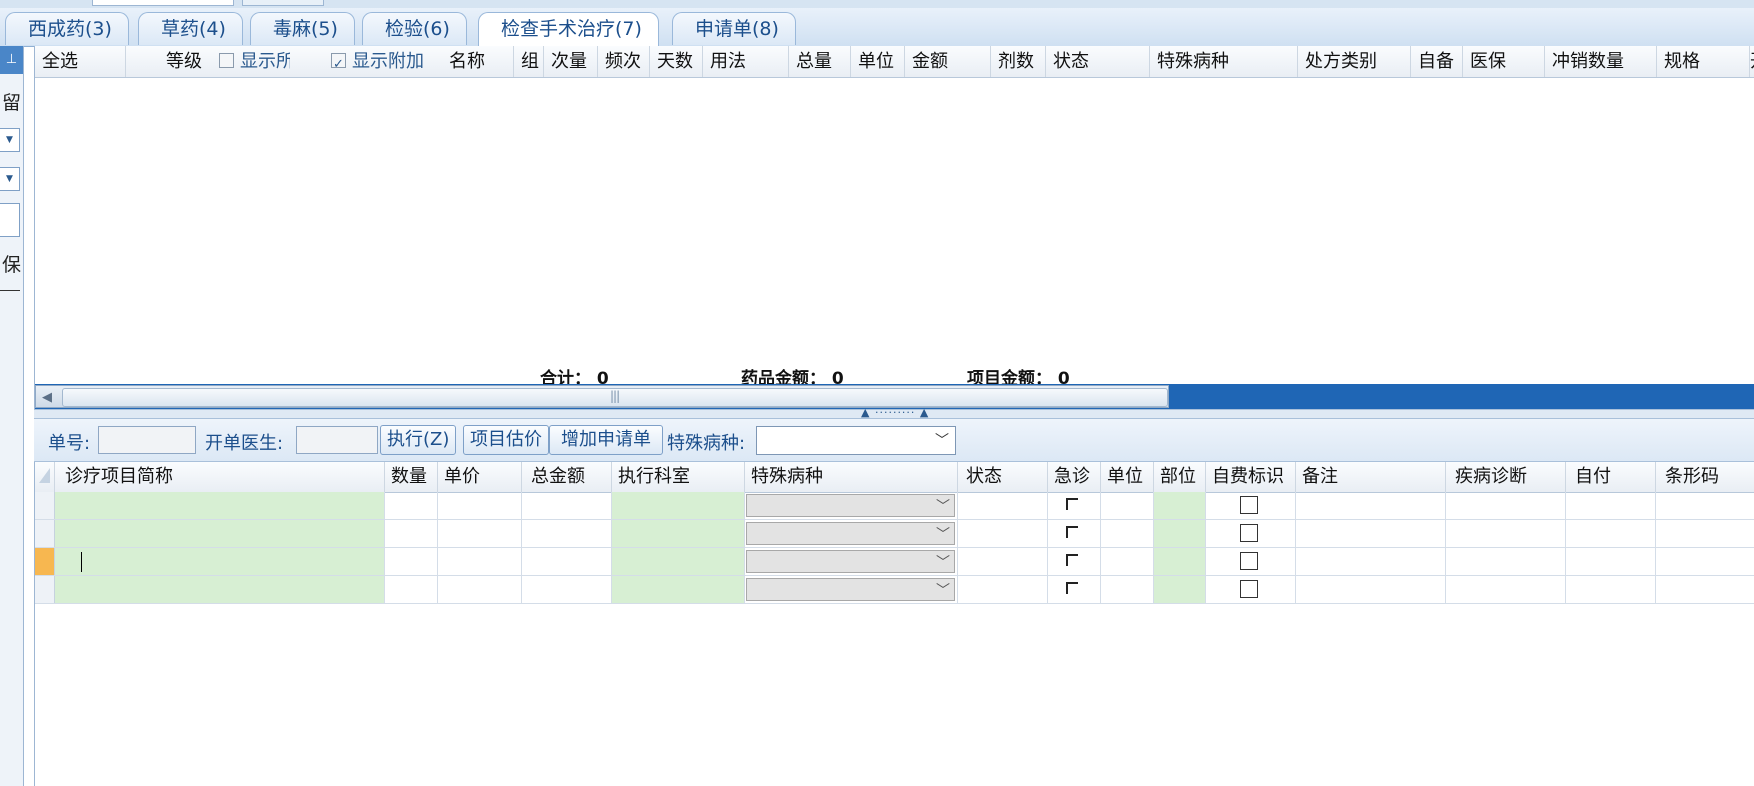  I want to click on col-total-amount: 总金额, so click(567, 477).